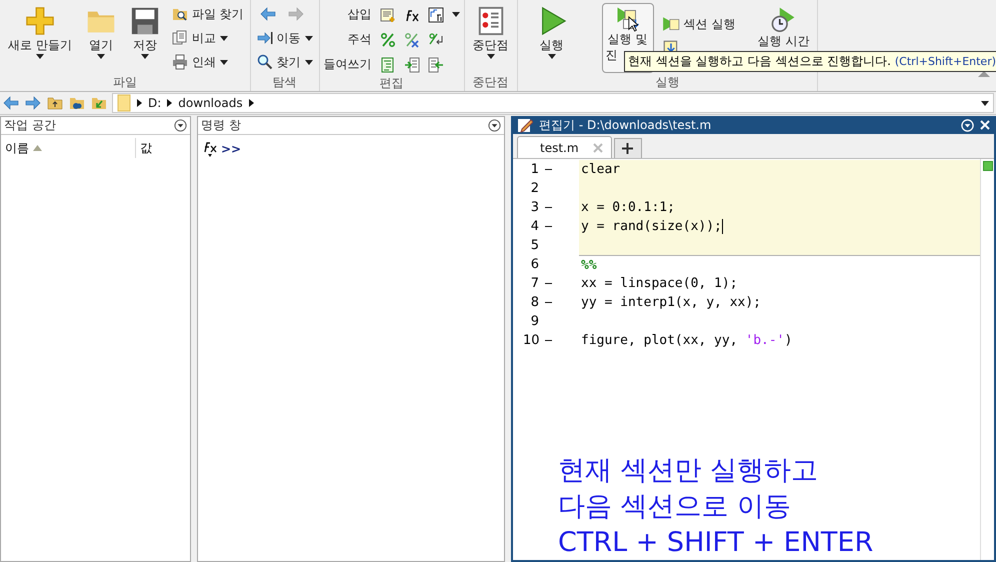 The image size is (996, 562). What do you see at coordinates (392, 83) in the screenshot?
I see `group-label: 편집` at bounding box center [392, 83].